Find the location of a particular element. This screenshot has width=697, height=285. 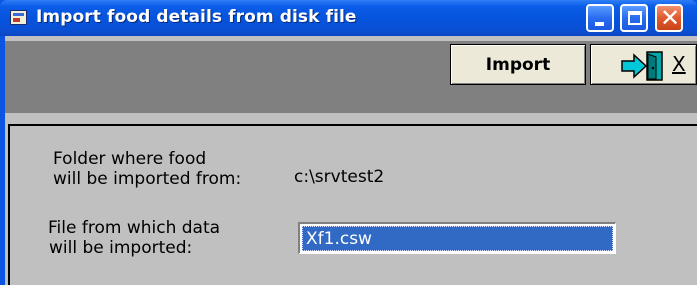

exit-button: X is located at coordinates (643, 64).